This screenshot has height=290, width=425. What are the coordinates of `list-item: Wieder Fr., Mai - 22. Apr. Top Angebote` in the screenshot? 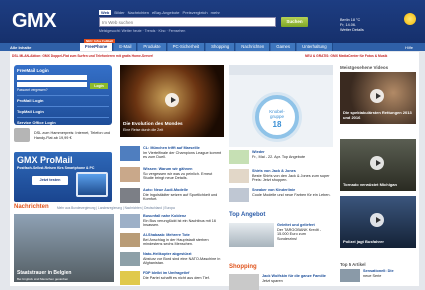 It's located at (281, 158).